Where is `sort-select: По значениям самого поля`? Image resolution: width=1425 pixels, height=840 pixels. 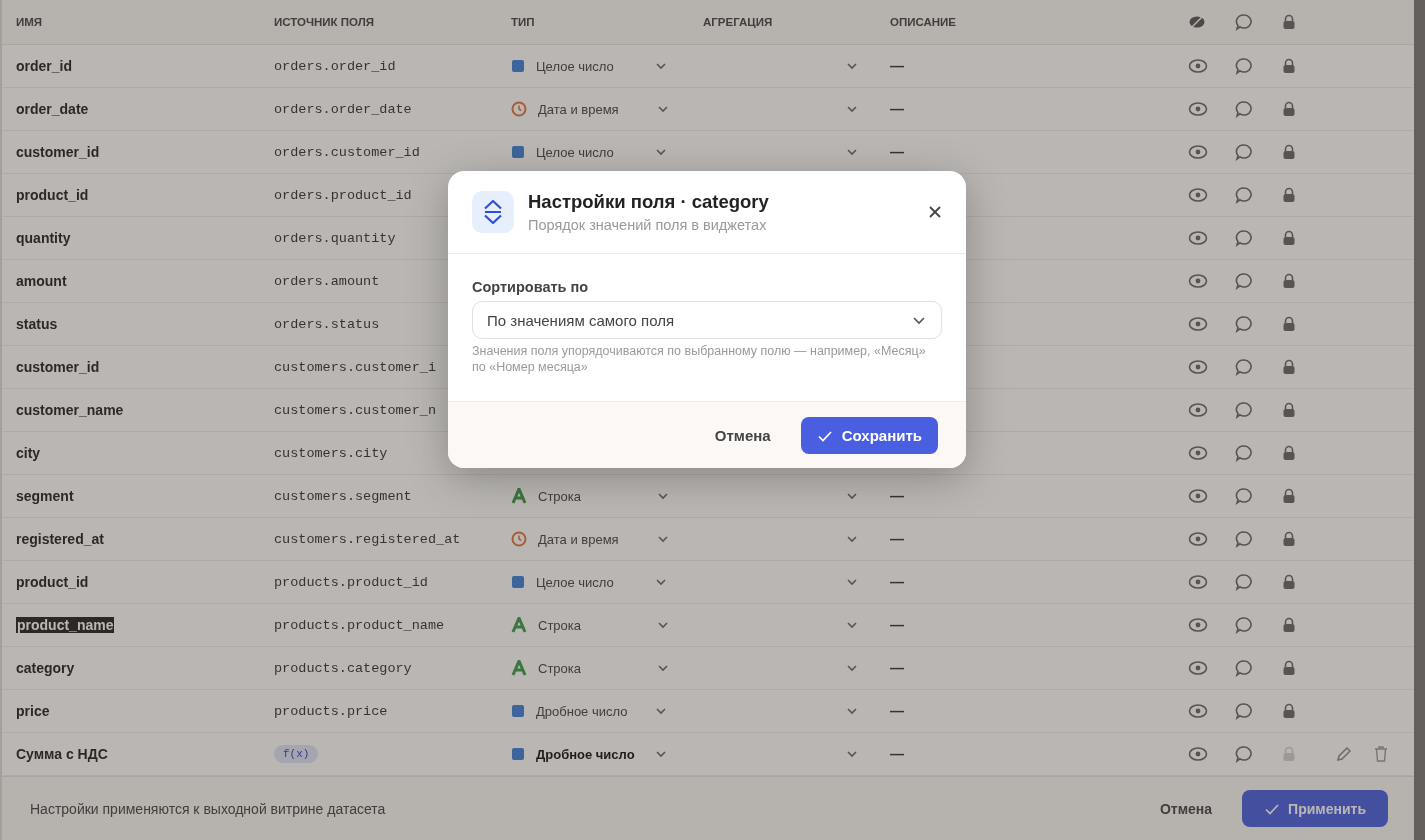
sort-select: По значениям самого поля is located at coordinates (707, 320).